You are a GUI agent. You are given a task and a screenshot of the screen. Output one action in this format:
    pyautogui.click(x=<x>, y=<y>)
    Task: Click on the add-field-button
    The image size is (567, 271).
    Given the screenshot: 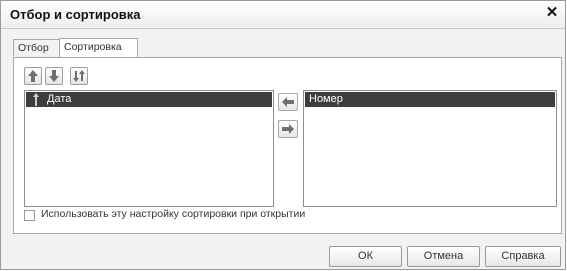 What is the action you would take?
    pyautogui.click(x=288, y=102)
    